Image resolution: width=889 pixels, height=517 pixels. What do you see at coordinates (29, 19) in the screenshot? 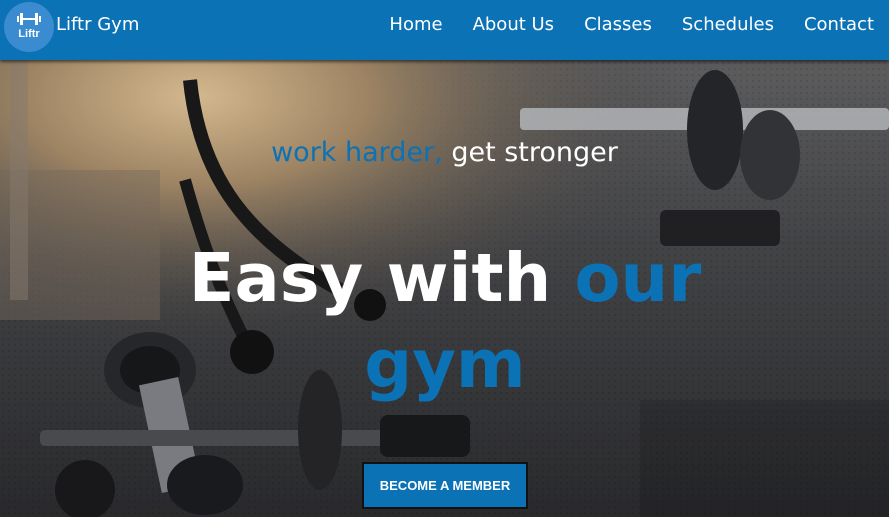
I see `dumbbell-icon` at bounding box center [29, 19].